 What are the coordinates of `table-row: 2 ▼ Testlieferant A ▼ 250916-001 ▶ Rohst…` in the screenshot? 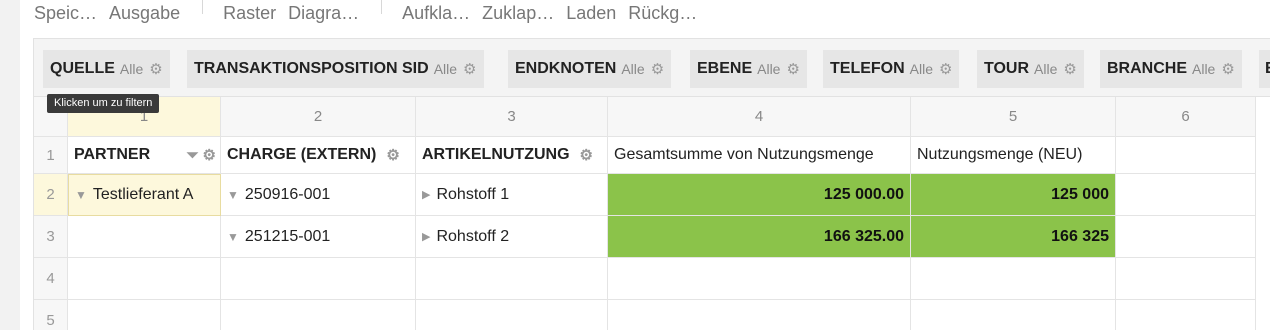 It's located at (645, 195).